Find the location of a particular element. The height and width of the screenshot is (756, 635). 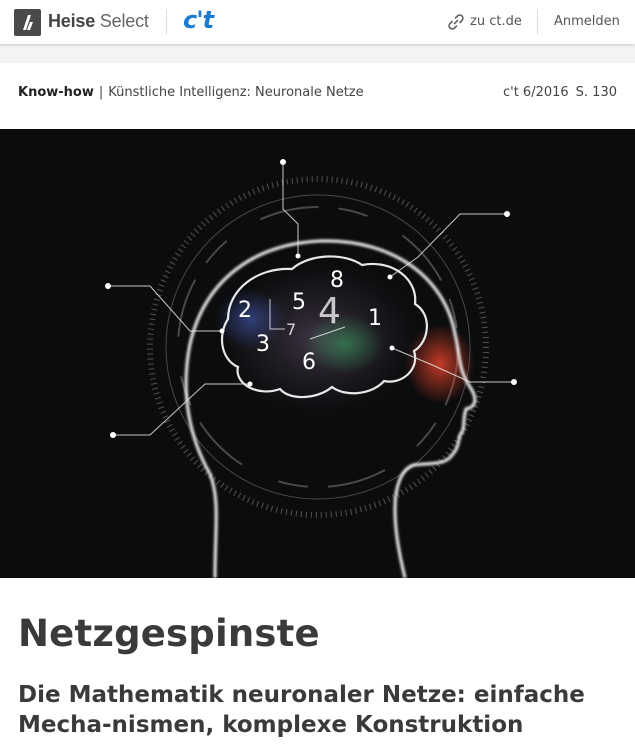

hero-digit: 7 is located at coordinates (291, 329).